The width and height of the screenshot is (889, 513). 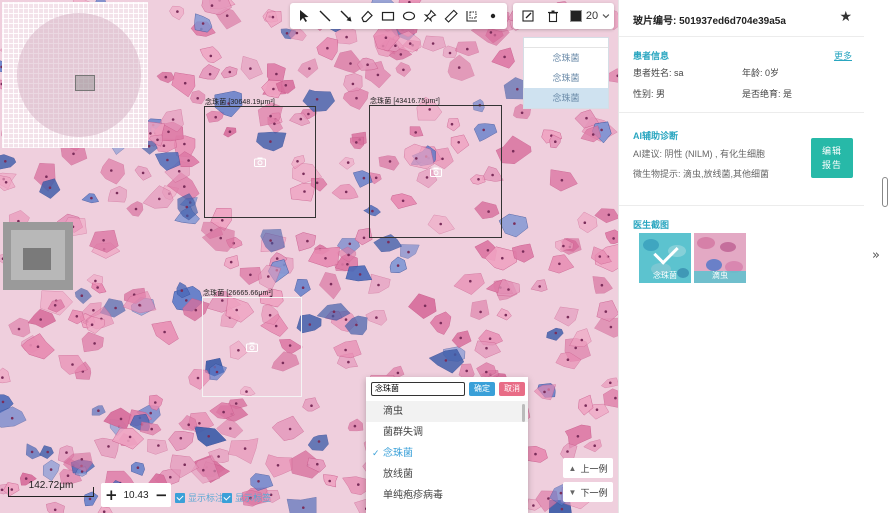 I want to click on ellipse-icon, so click(x=408, y=16).